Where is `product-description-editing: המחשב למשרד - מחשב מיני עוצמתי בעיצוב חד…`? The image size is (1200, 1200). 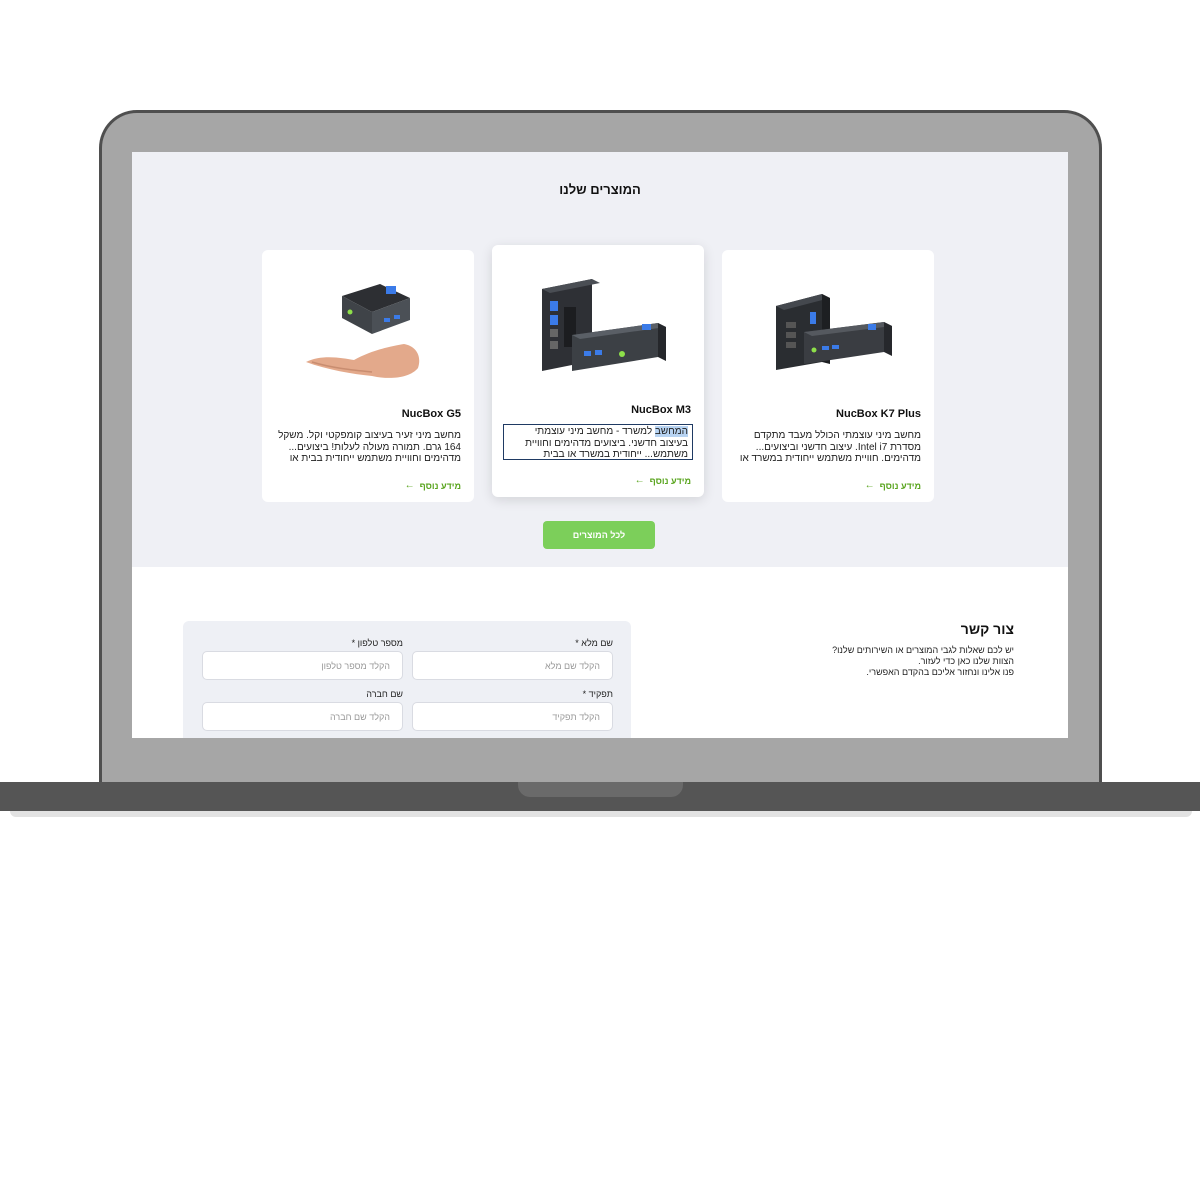 product-description-editing: המחשב למשרד - מחשב מיני עוצמתי בעיצוב חד… is located at coordinates (598, 442).